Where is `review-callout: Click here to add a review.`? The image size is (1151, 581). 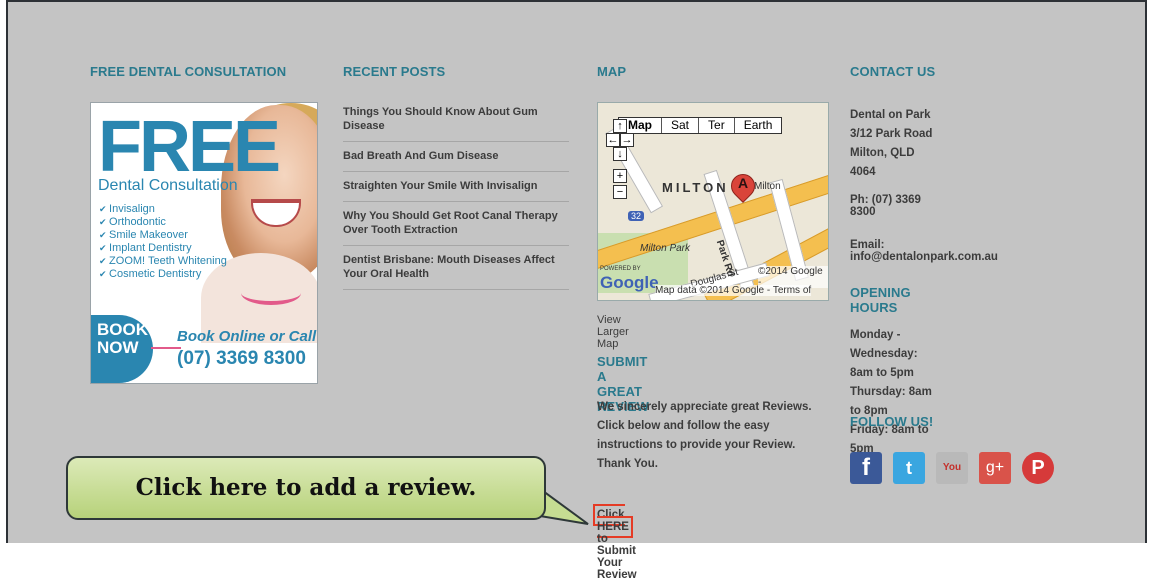
review-callout: Click here to add a review. is located at coordinates (306, 488).